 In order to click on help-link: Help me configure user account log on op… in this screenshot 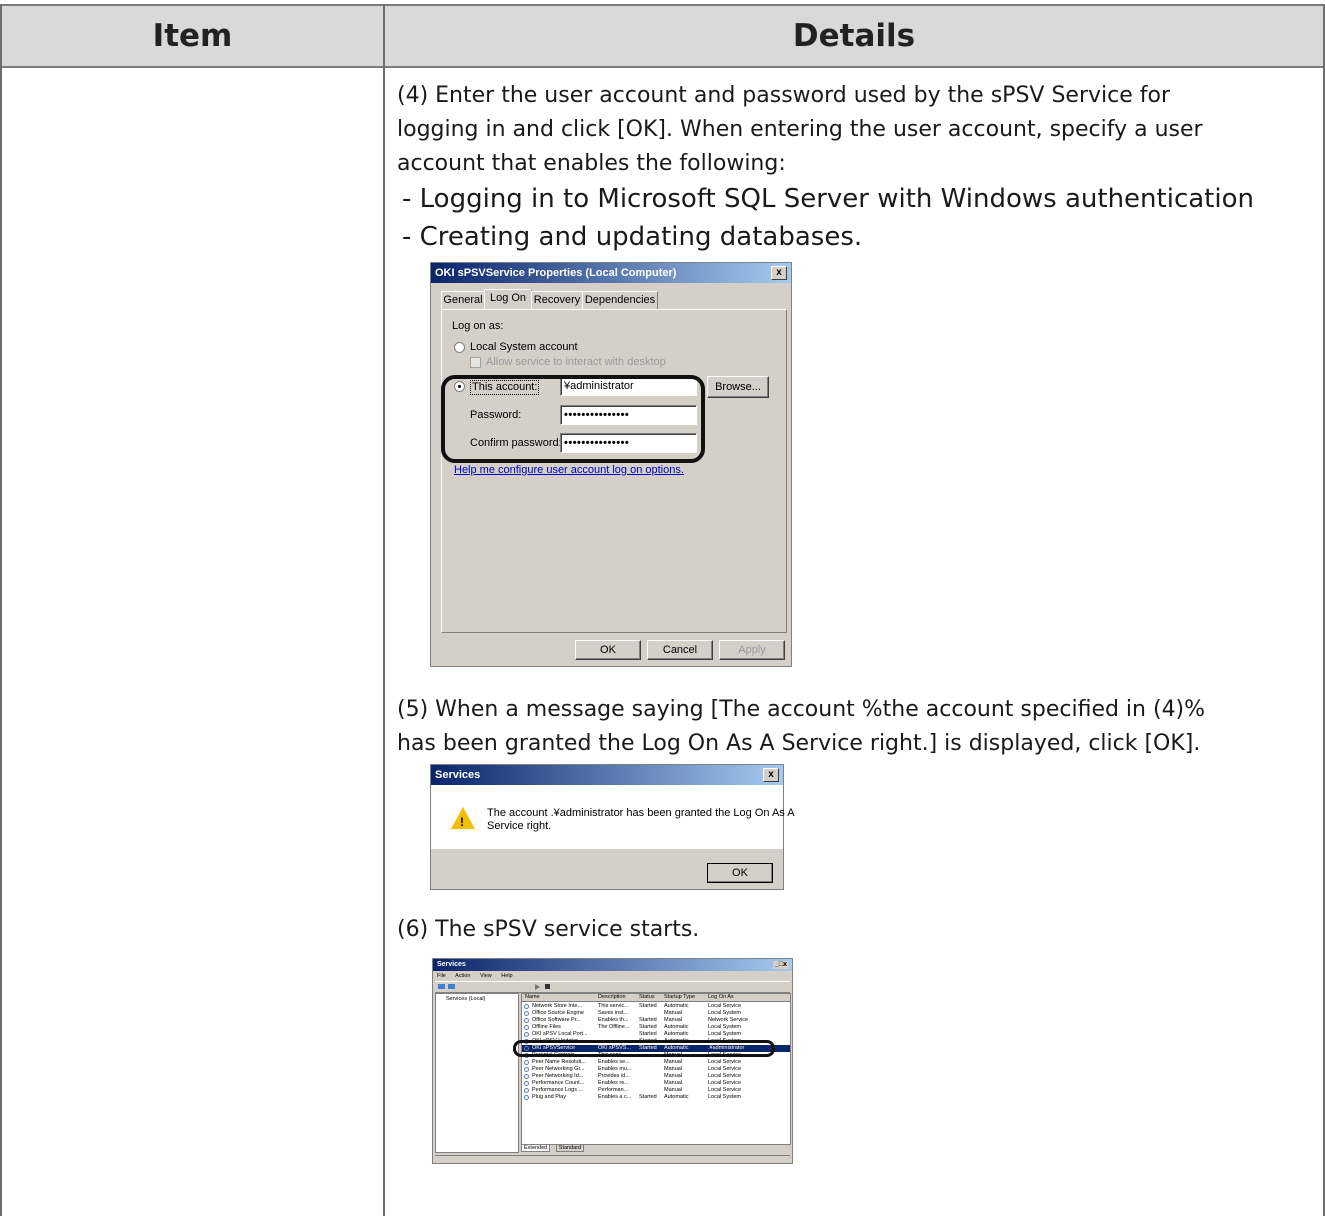, I will do `click(569, 470)`.